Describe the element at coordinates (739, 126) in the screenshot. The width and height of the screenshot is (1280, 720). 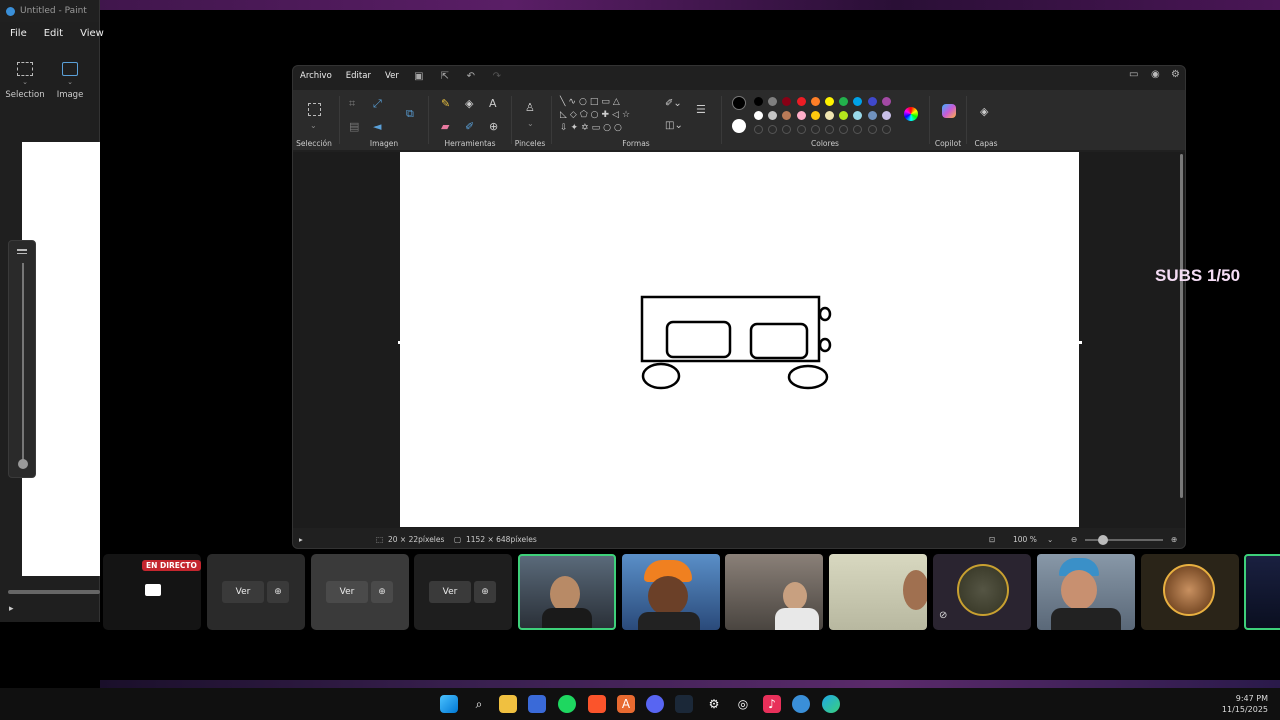
I see `secondary-color` at that location.